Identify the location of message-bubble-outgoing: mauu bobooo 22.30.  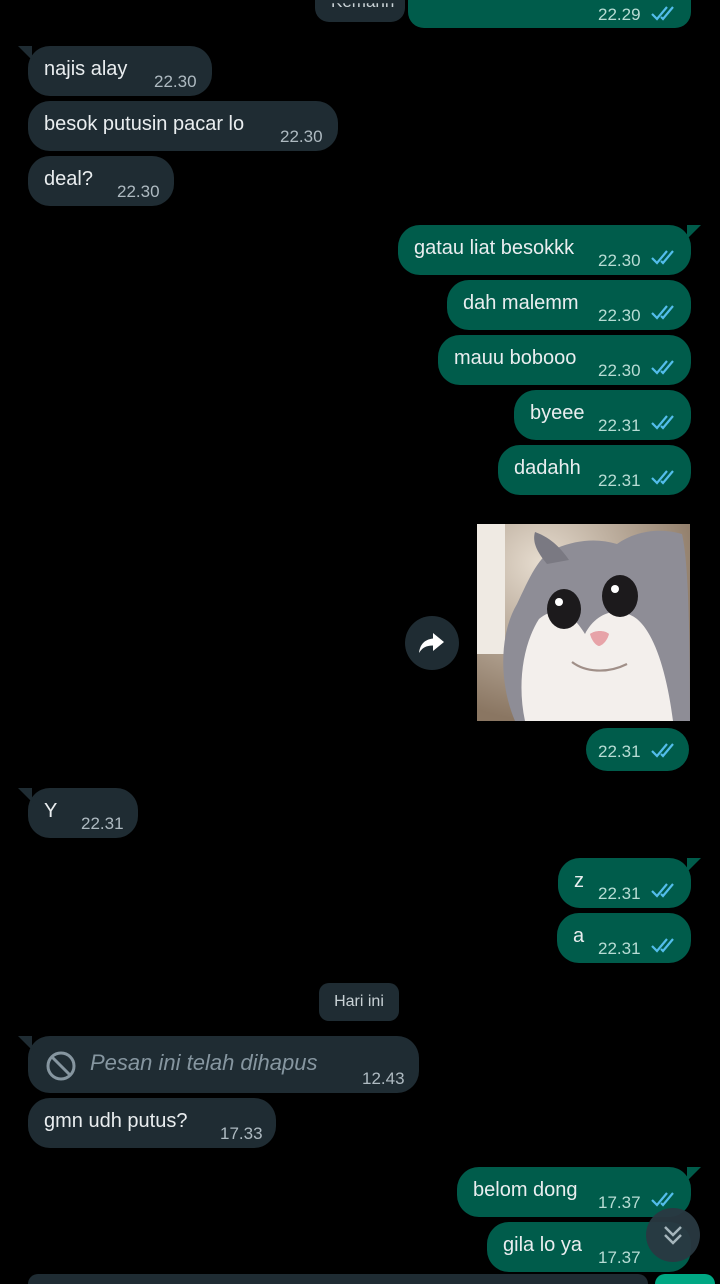
(564, 360).